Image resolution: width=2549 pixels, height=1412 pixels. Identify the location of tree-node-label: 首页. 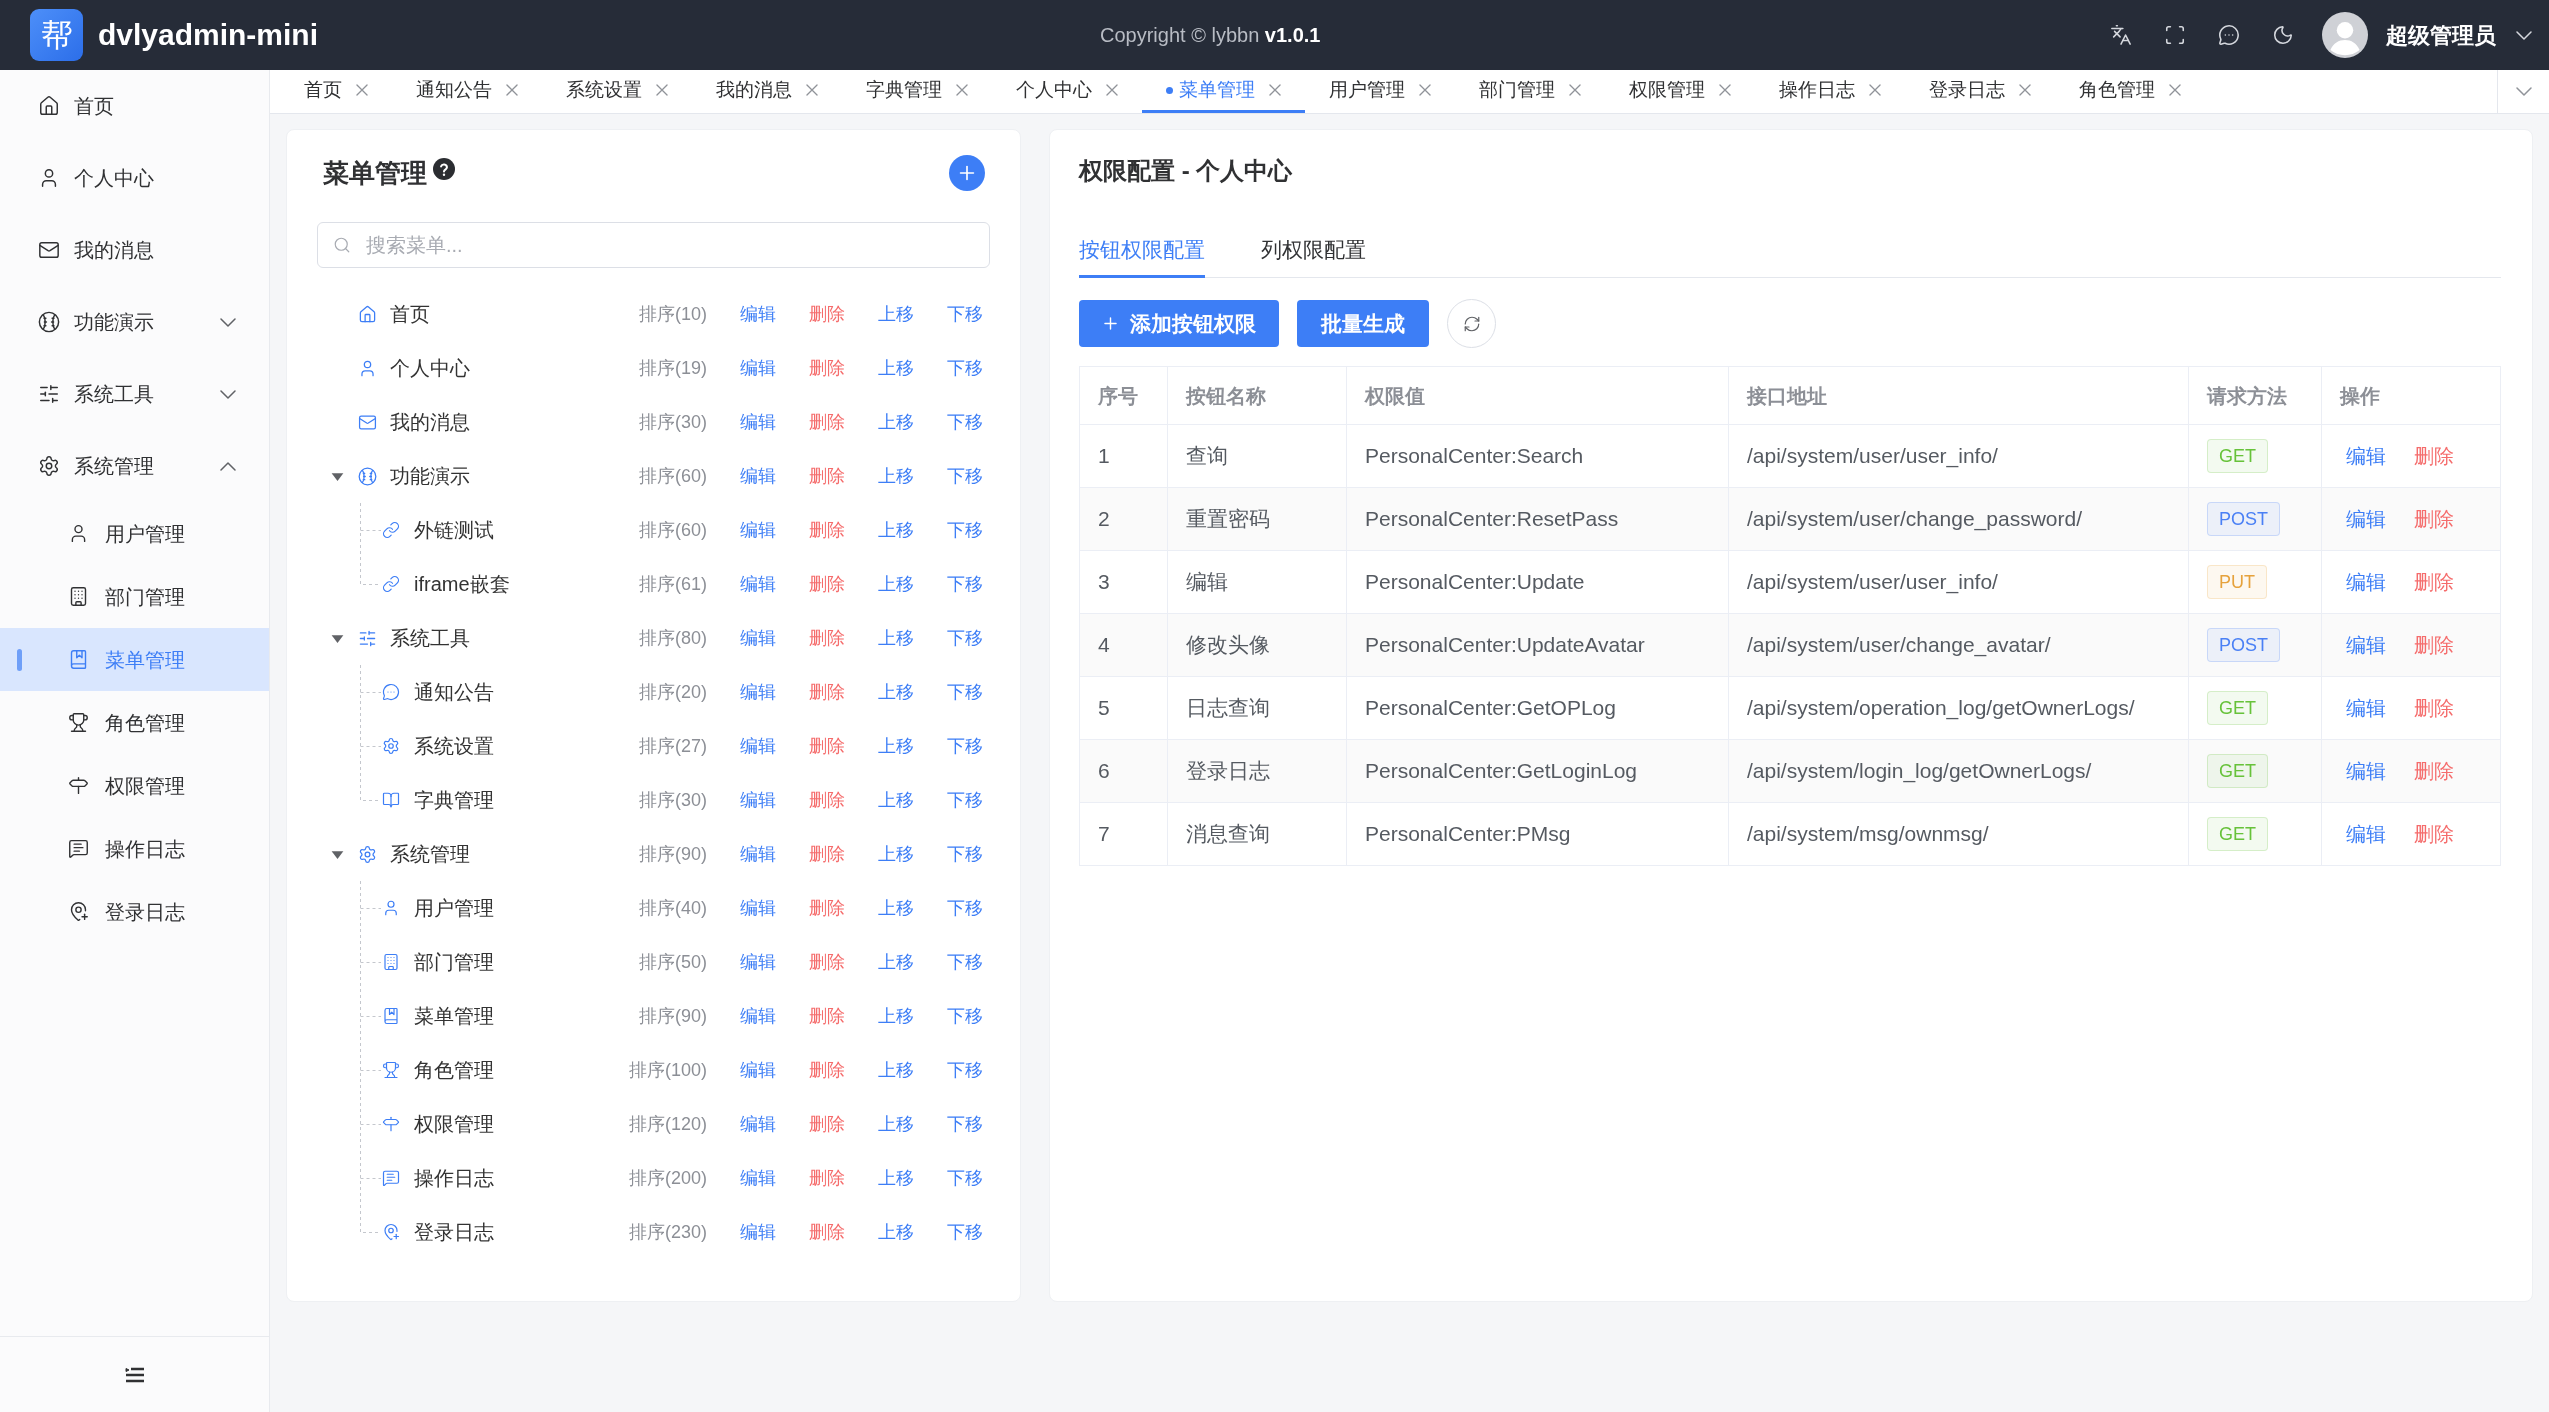
(410, 314).